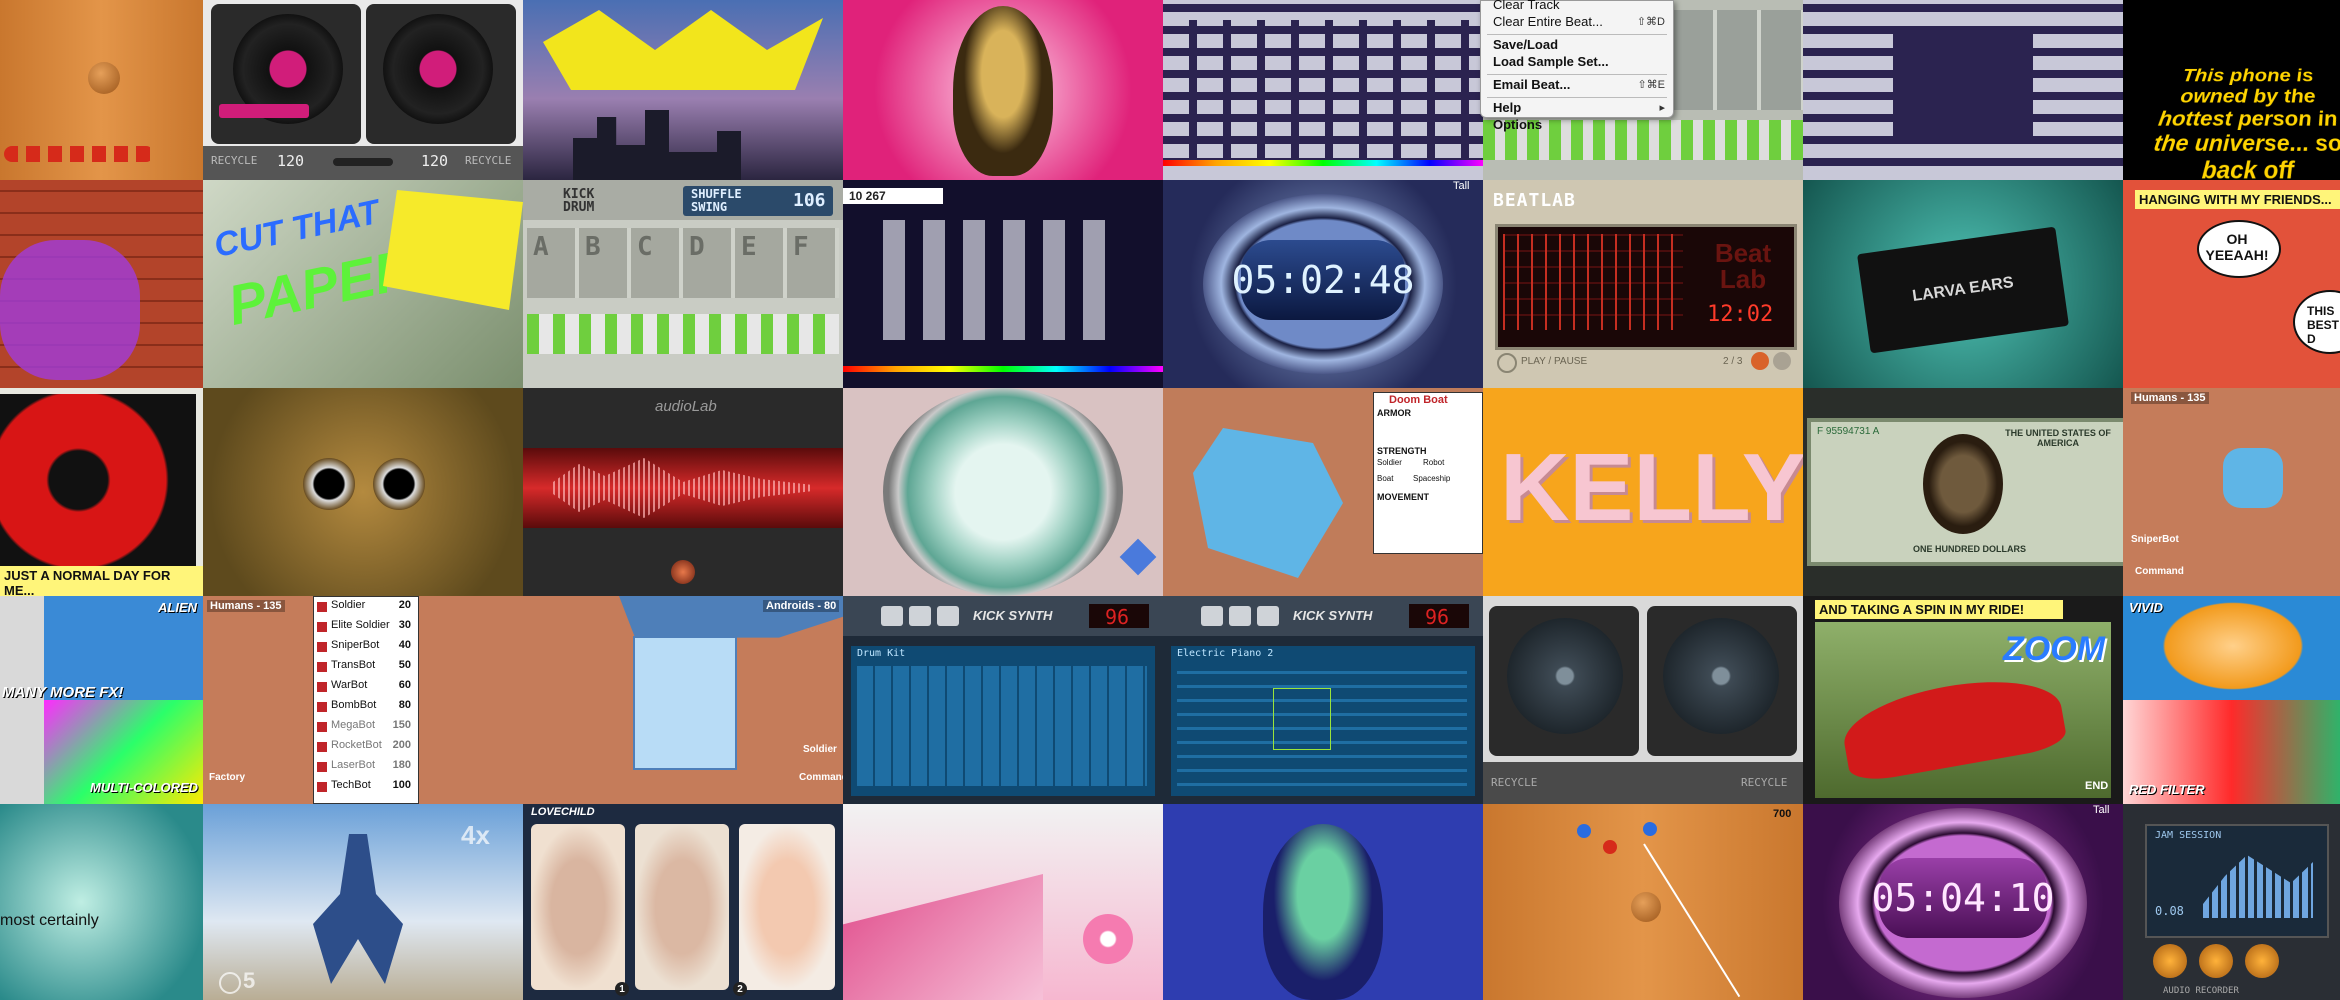  What do you see at coordinates (593, 247) in the screenshot?
I see `drum-pad-b: B` at bounding box center [593, 247].